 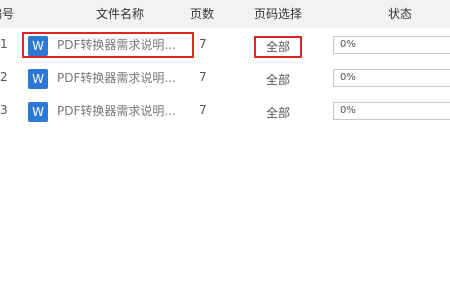 I want to click on column-header-file-name: 文件名称, so click(x=119, y=14).